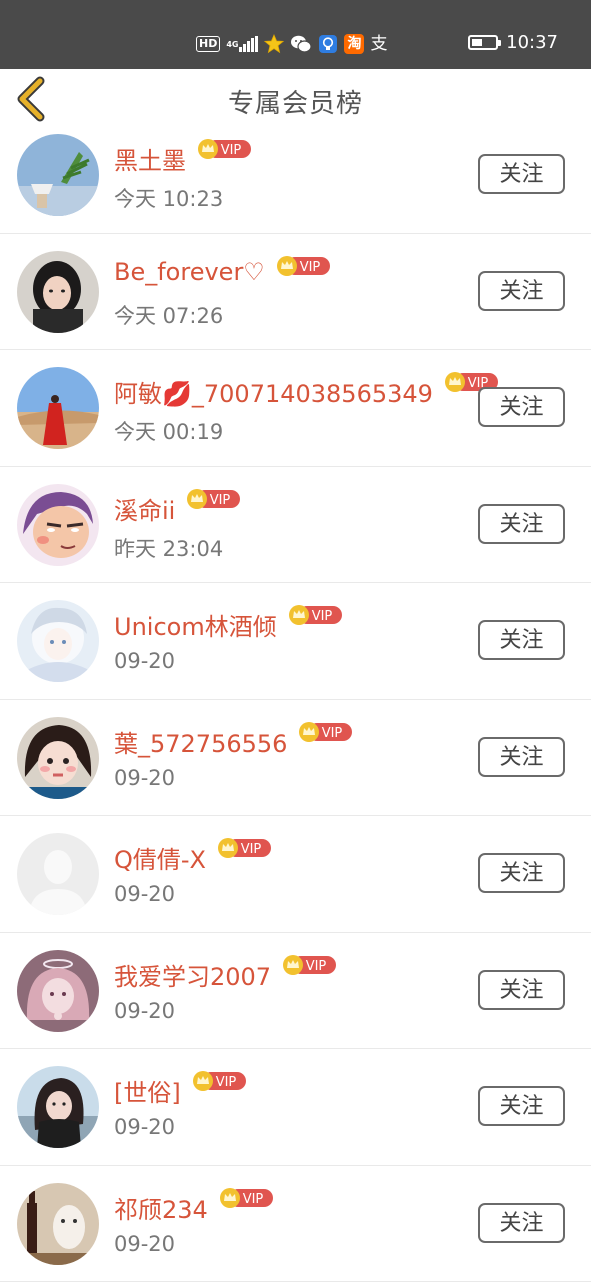 The image size is (591, 1282). What do you see at coordinates (295, 758) in the screenshot?
I see `member-row-6: 葉_572756556 VIP 09-20 关注` at bounding box center [295, 758].